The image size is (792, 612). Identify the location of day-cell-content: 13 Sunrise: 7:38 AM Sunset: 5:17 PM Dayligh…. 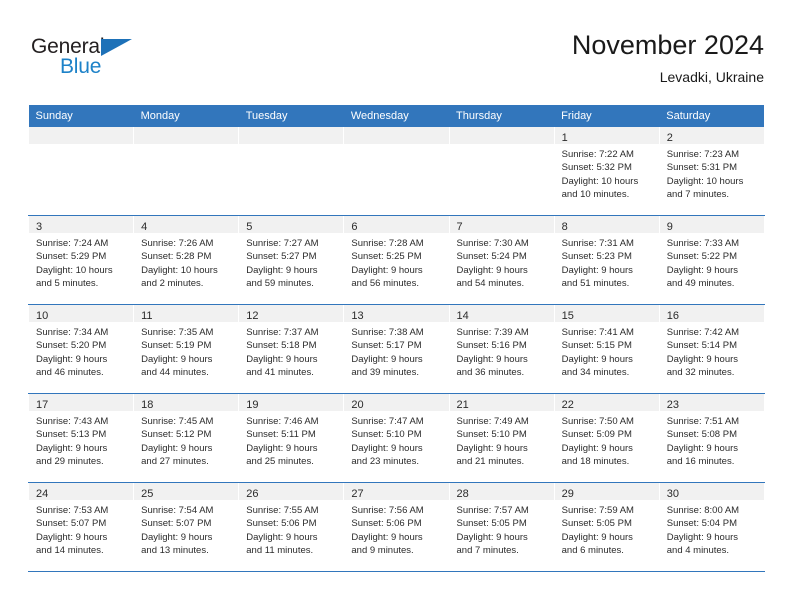
(396, 349).